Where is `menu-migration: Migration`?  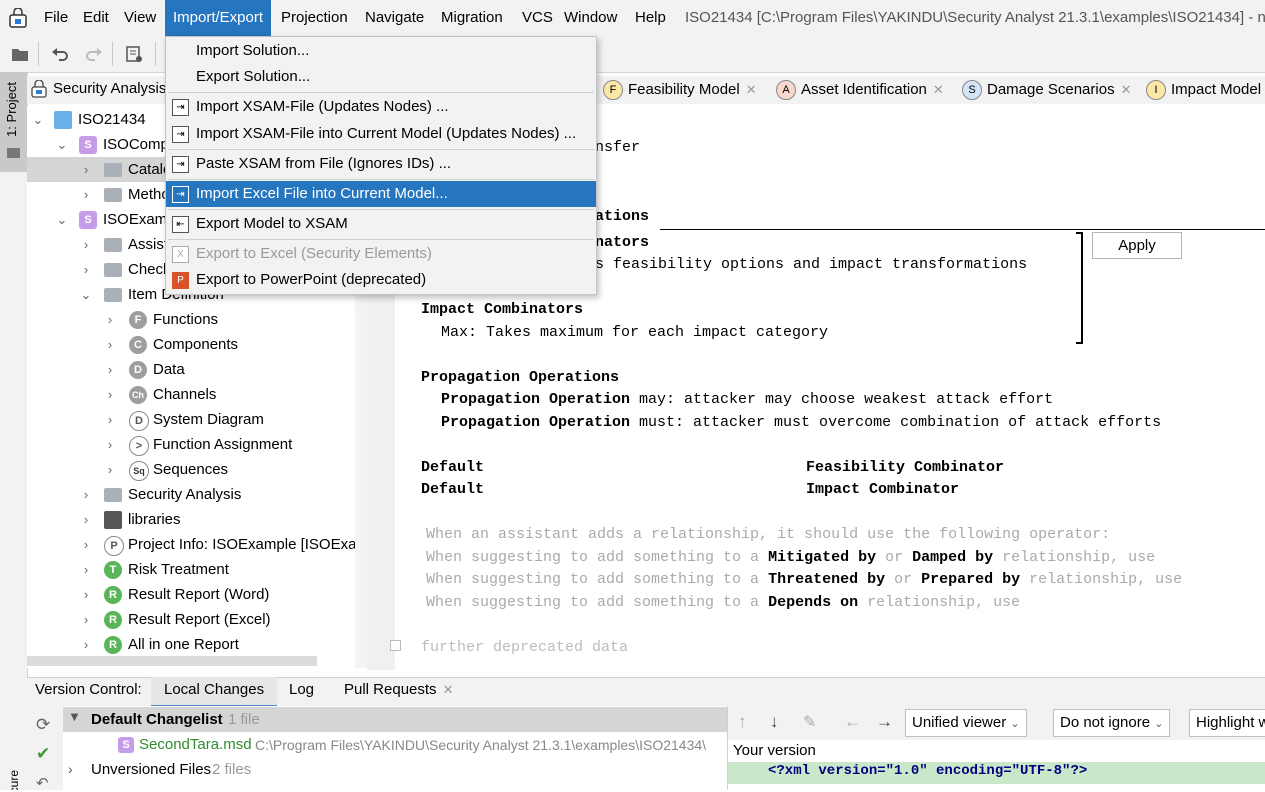
menu-migration: Migration is located at coordinates (472, 18).